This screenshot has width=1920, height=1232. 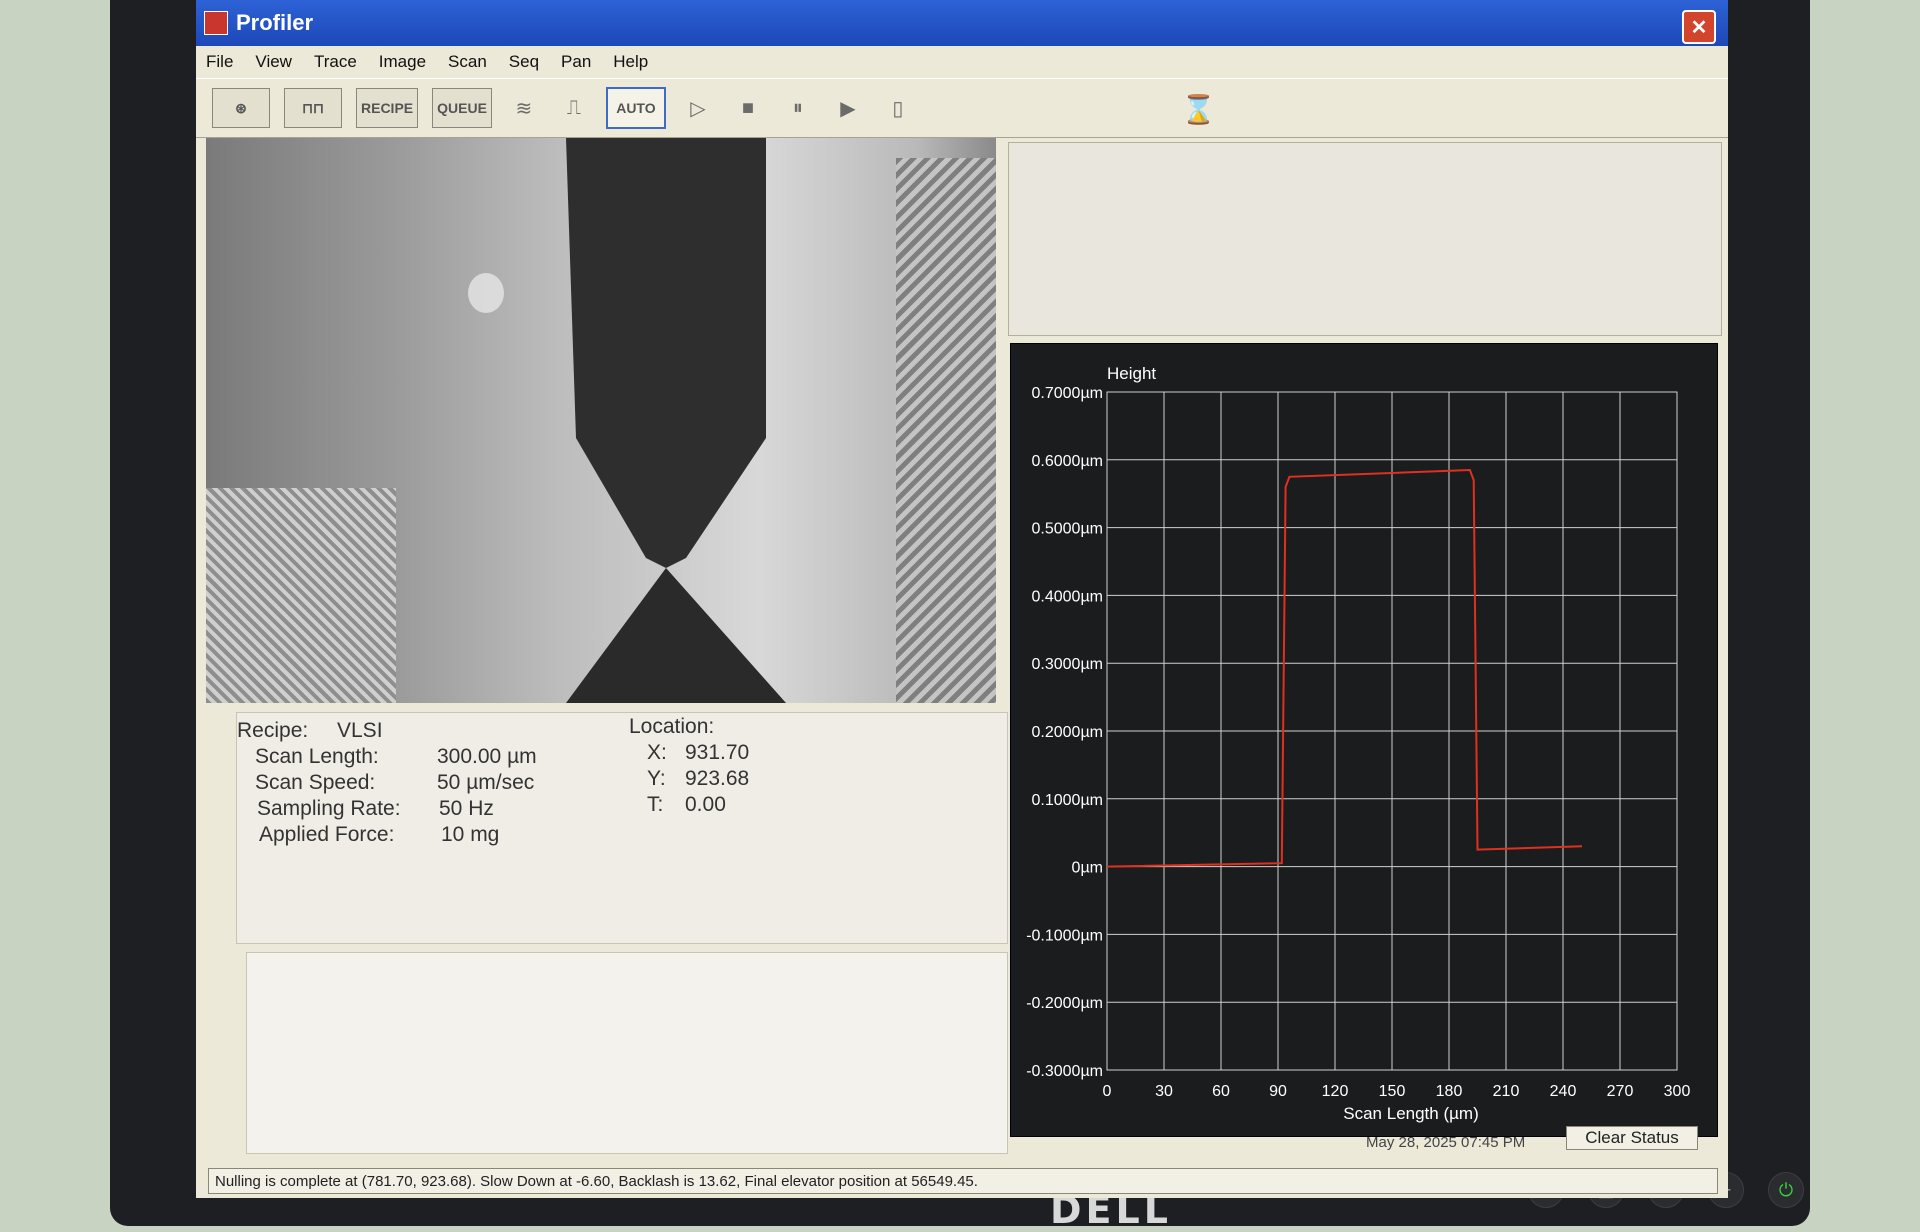 I want to click on menu-pan: Pan, so click(x=576, y=62).